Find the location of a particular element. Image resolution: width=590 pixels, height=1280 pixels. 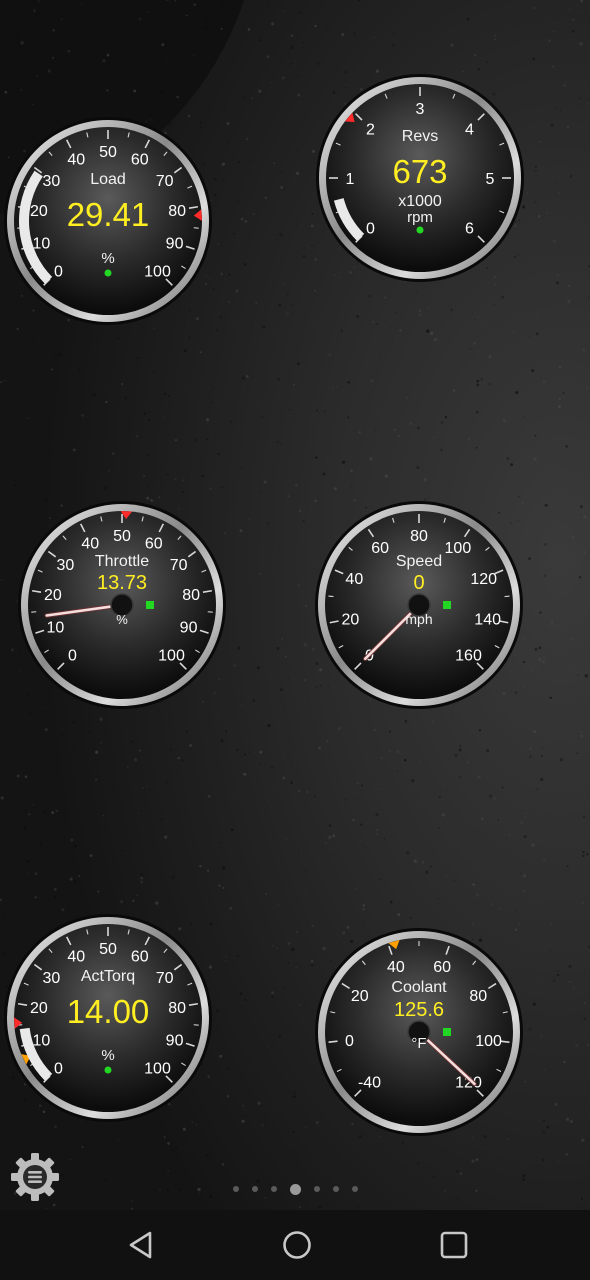

coolant-gauge-unit: °F is located at coordinates (419, 1043).